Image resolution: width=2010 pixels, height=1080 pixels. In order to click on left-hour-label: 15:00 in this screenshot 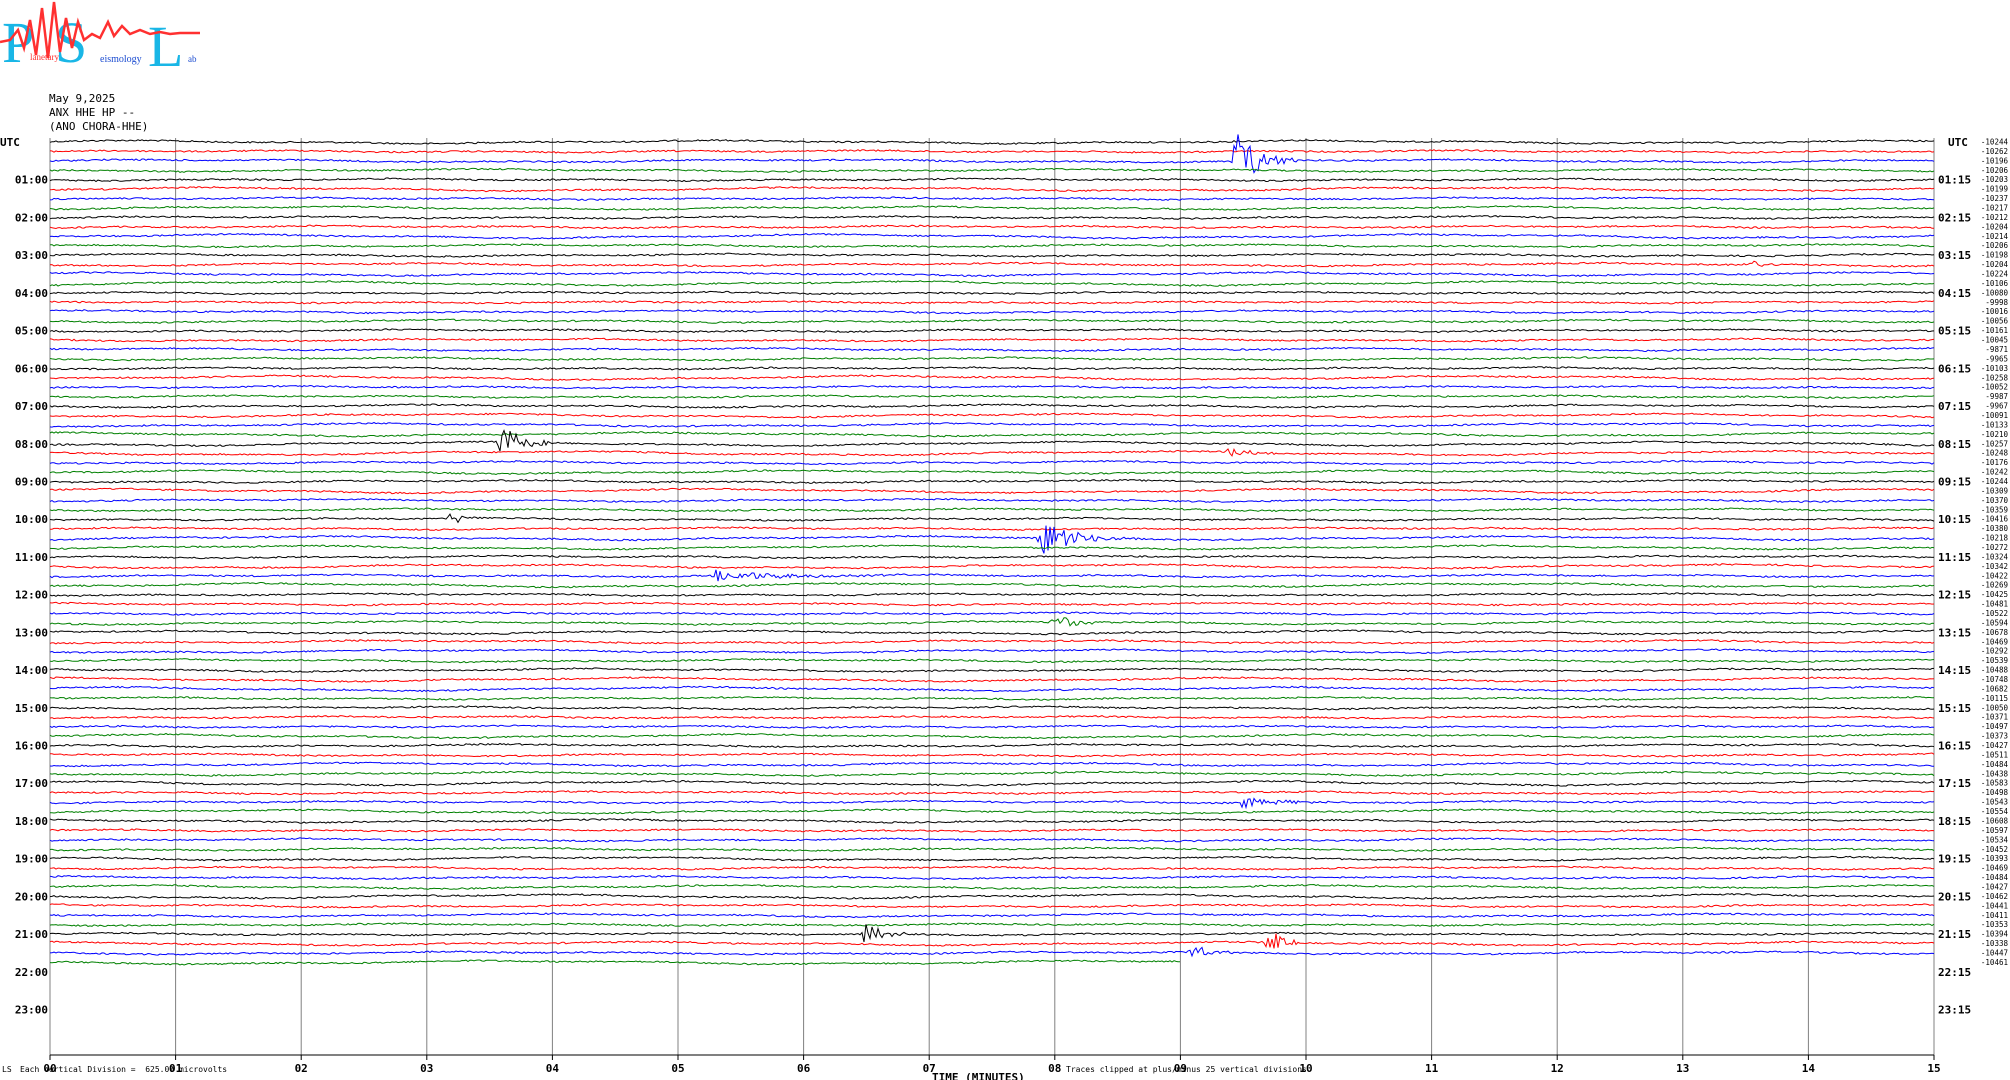, I will do `click(31, 708)`.